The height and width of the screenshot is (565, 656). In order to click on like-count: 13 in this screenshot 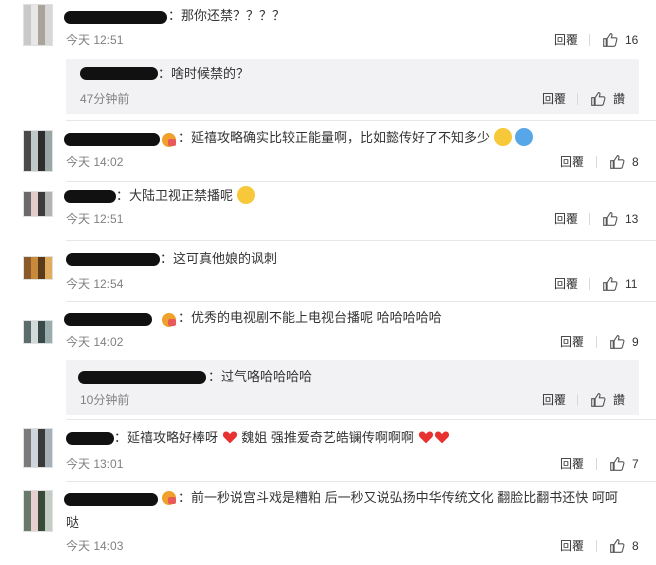, I will do `click(632, 218)`.